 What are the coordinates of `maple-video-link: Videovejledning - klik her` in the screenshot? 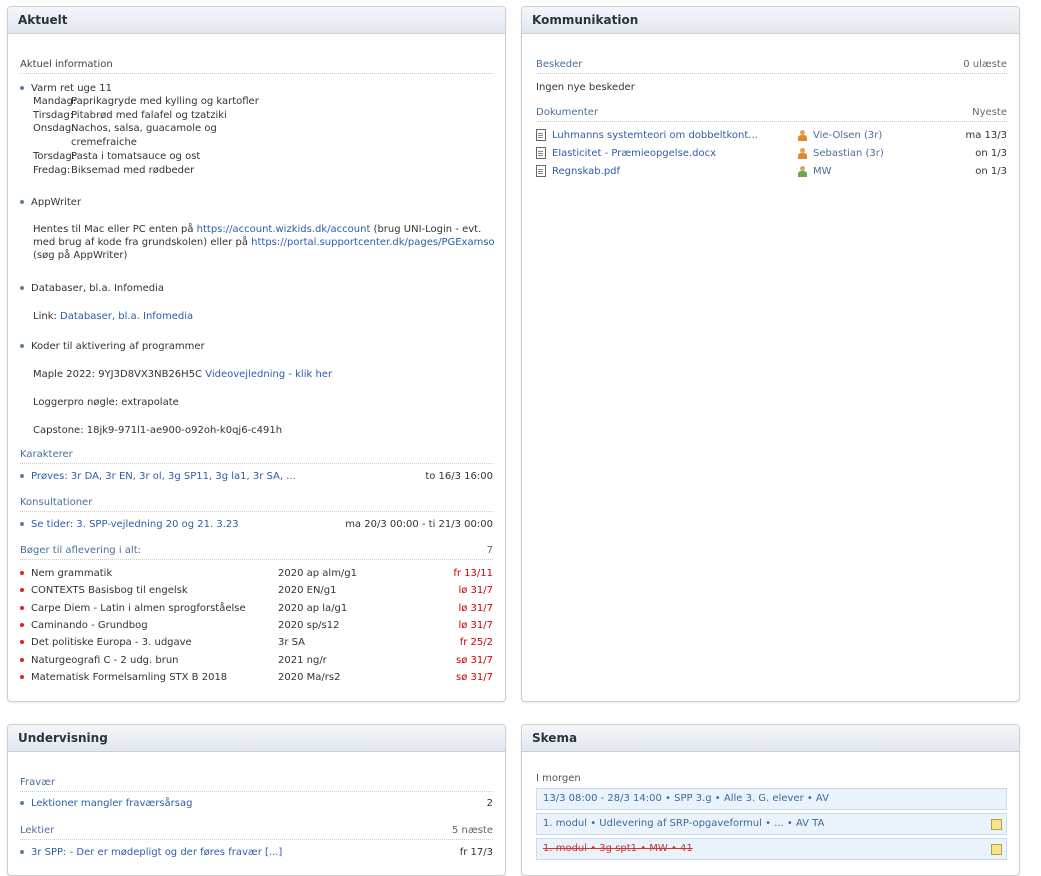 It's located at (268, 374).